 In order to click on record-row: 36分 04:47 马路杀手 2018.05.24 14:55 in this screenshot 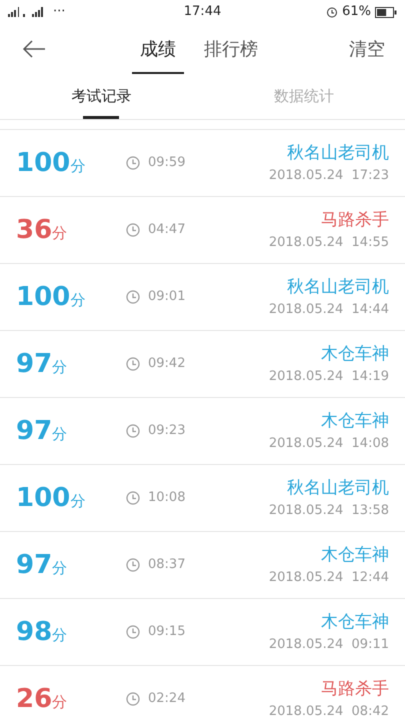, I will do `click(202, 230)`.